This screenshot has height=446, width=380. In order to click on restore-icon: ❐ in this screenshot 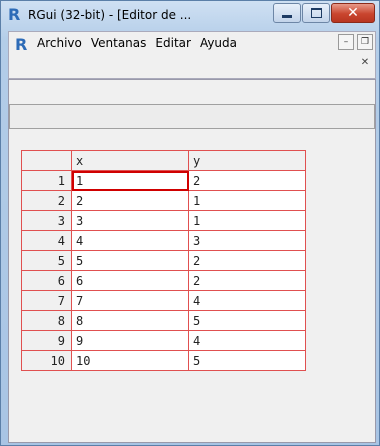, I will do `click(365, 42)`.